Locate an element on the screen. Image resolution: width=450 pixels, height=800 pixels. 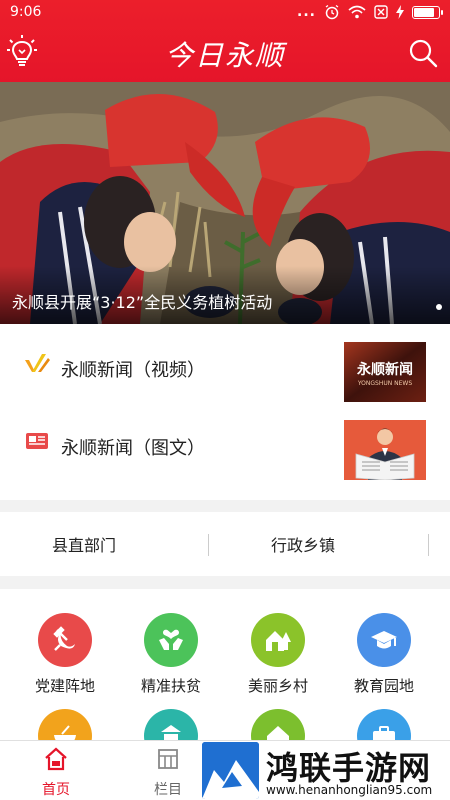
tab-townships: 行政乡镇 is located at coordinates (303, 544).